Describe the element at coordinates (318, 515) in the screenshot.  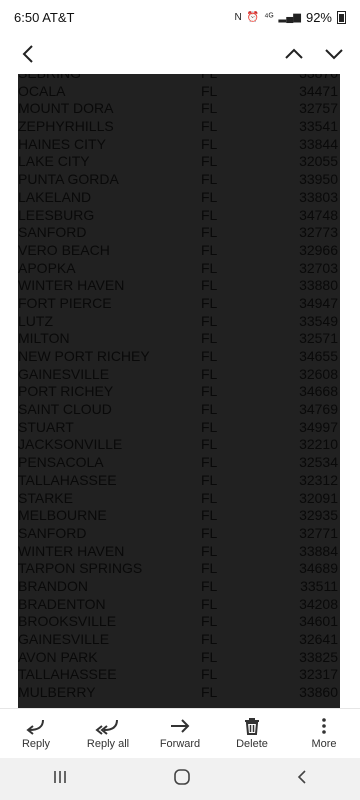
I see `zip-code: 32935` at that location.